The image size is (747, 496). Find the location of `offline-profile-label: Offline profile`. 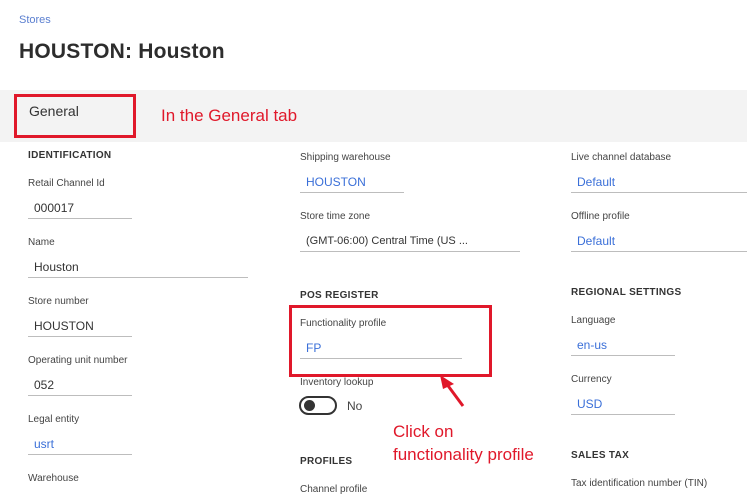

offline-profile-label: Offline profile is located at coordinates (600, 216).